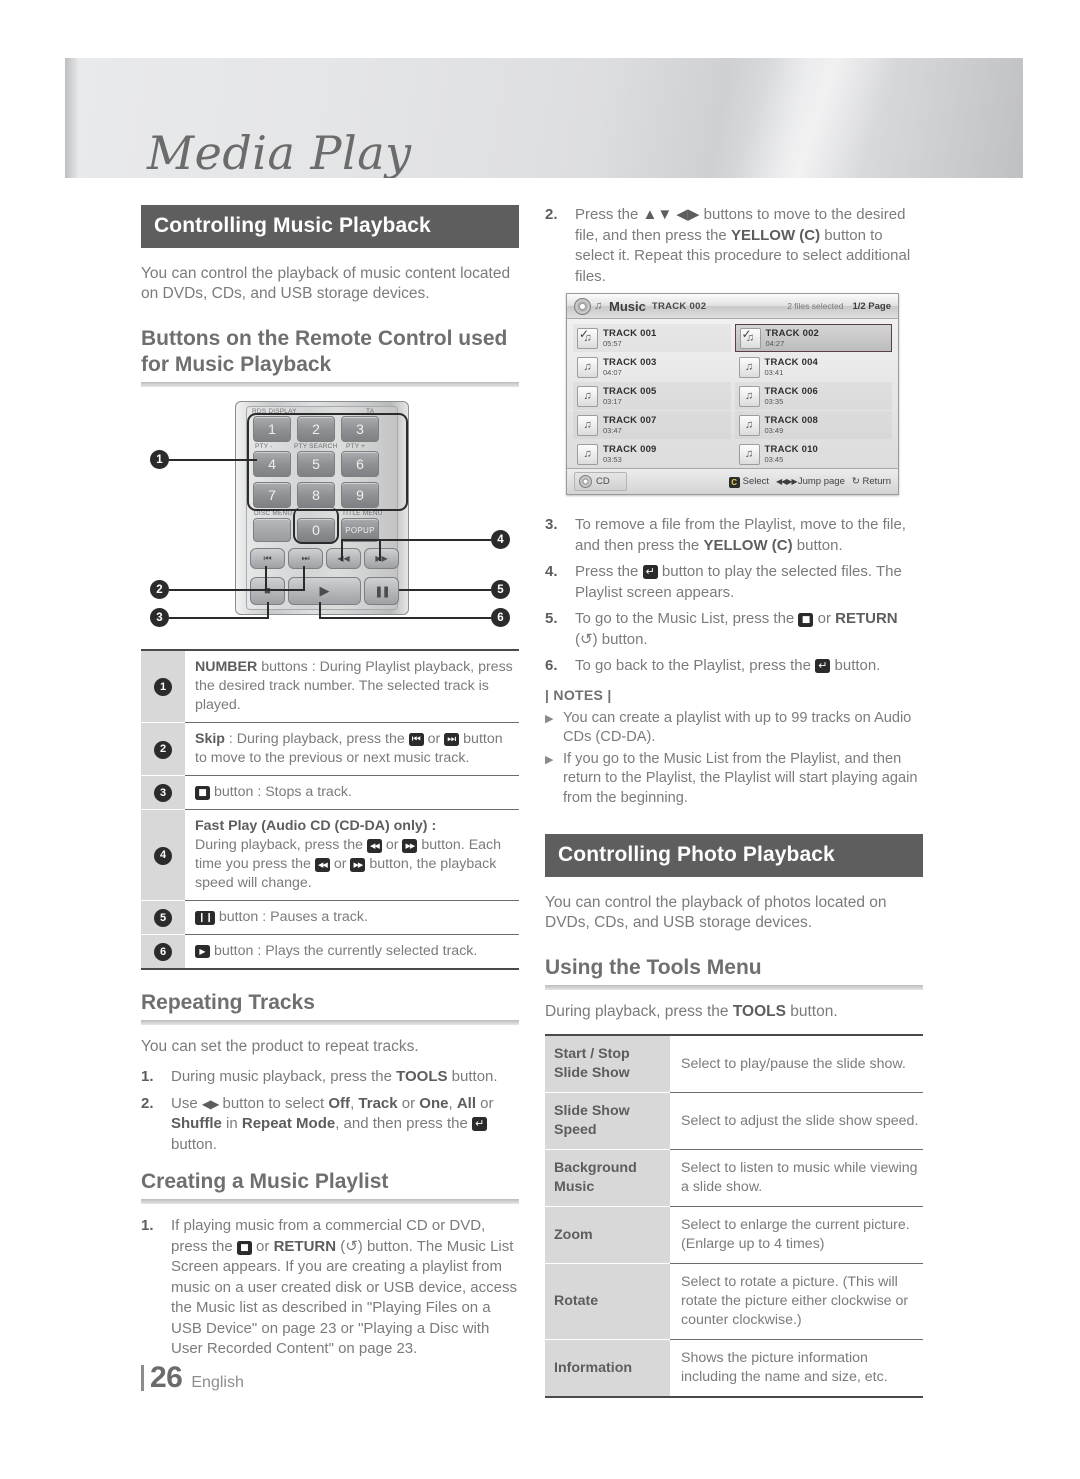  What do you see at coordinates (272, 495) in the screenshot?
I see `remote-key-7: 7` at bounding box center [272, 495].